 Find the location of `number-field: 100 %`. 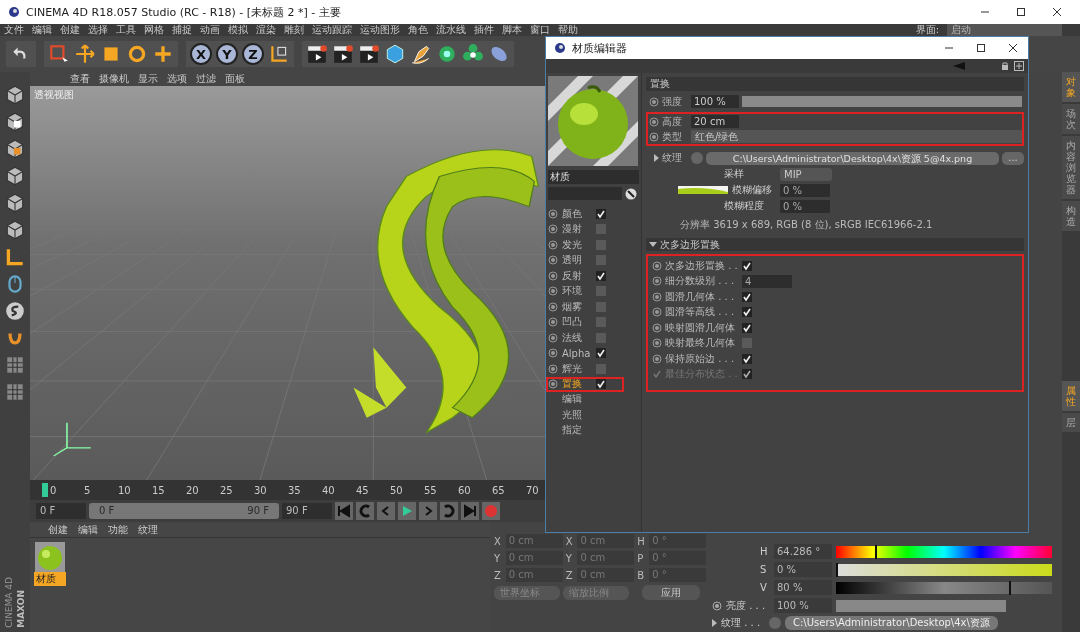

number-field: 100 % is located at coordinates (715, 101).